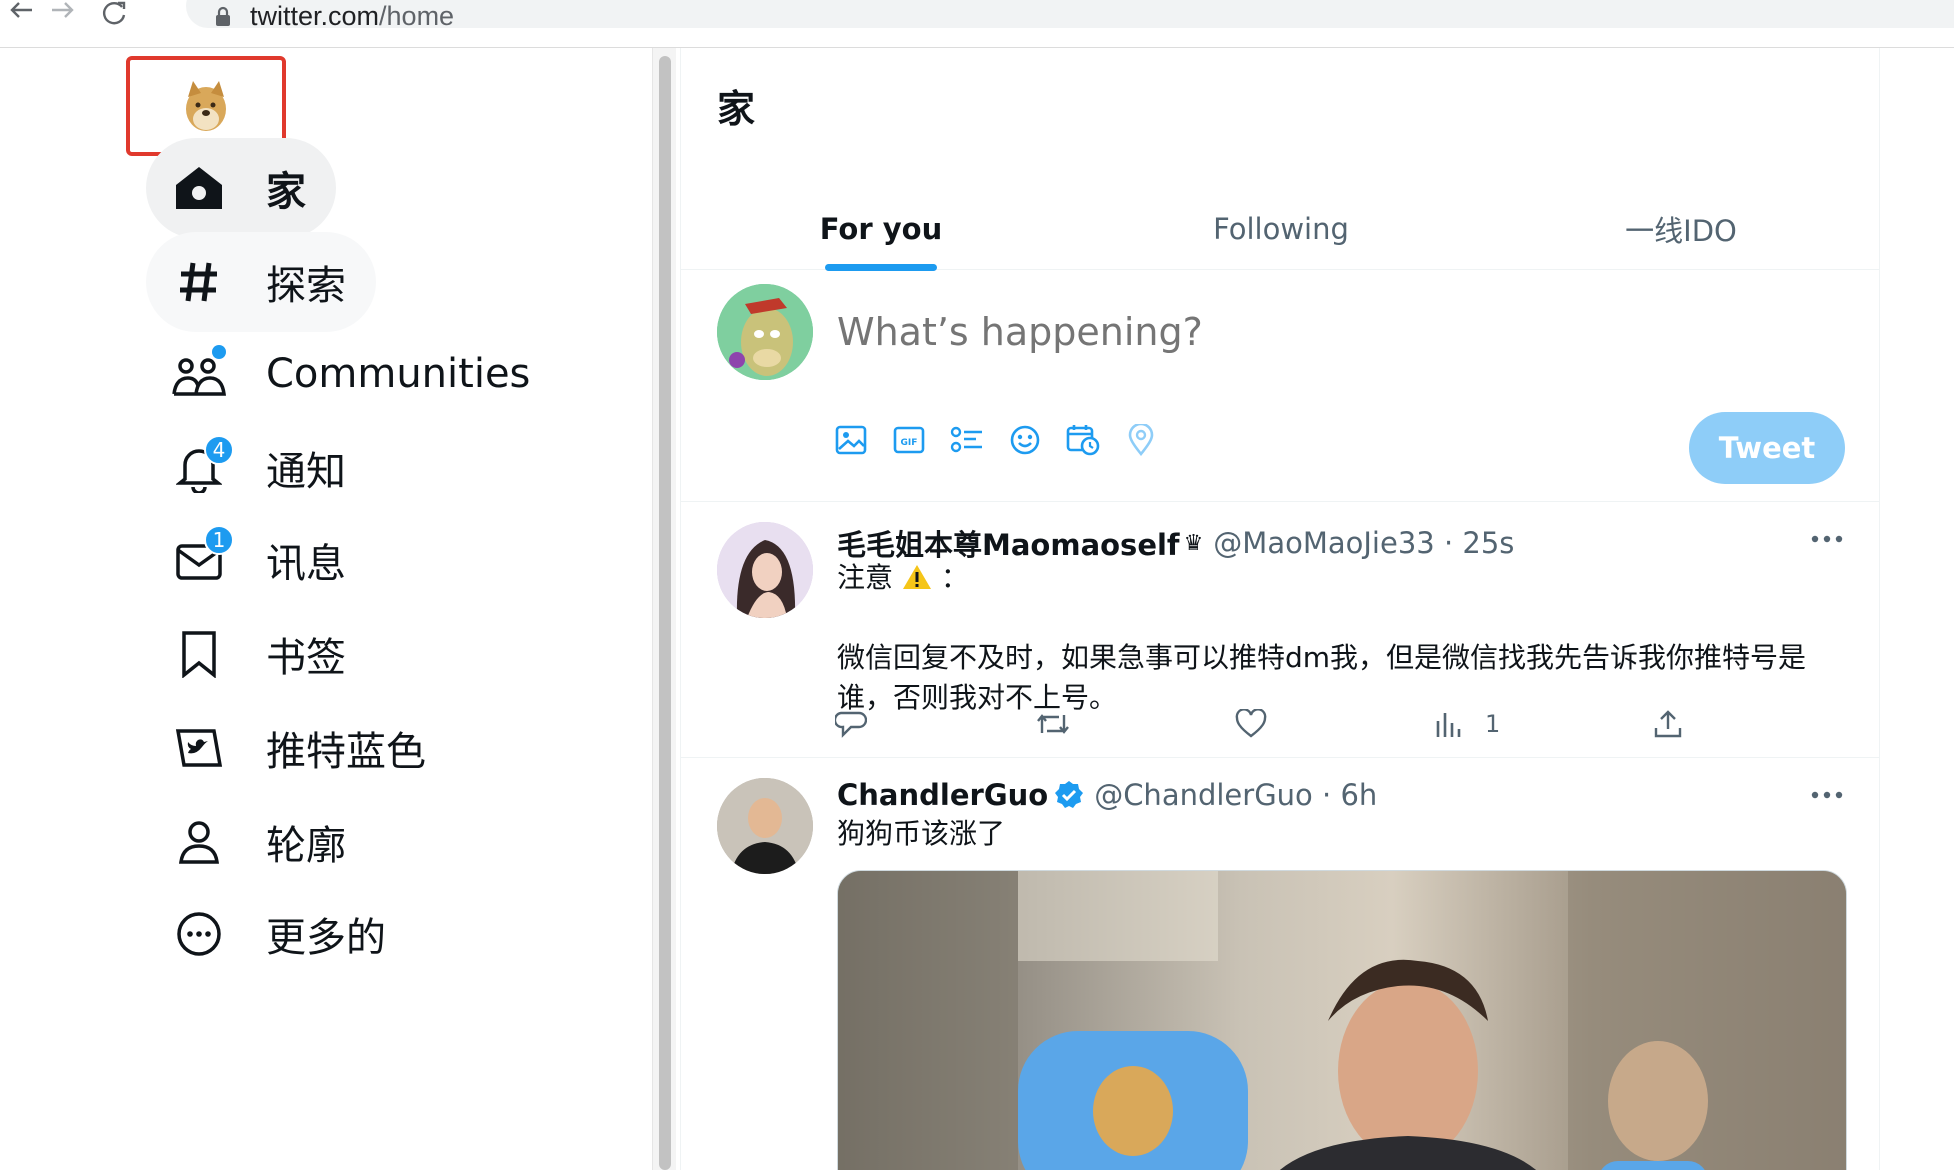 The height and width of the screenshot is (1170, 1954). I want to click on reload-button, so click(114, 13).